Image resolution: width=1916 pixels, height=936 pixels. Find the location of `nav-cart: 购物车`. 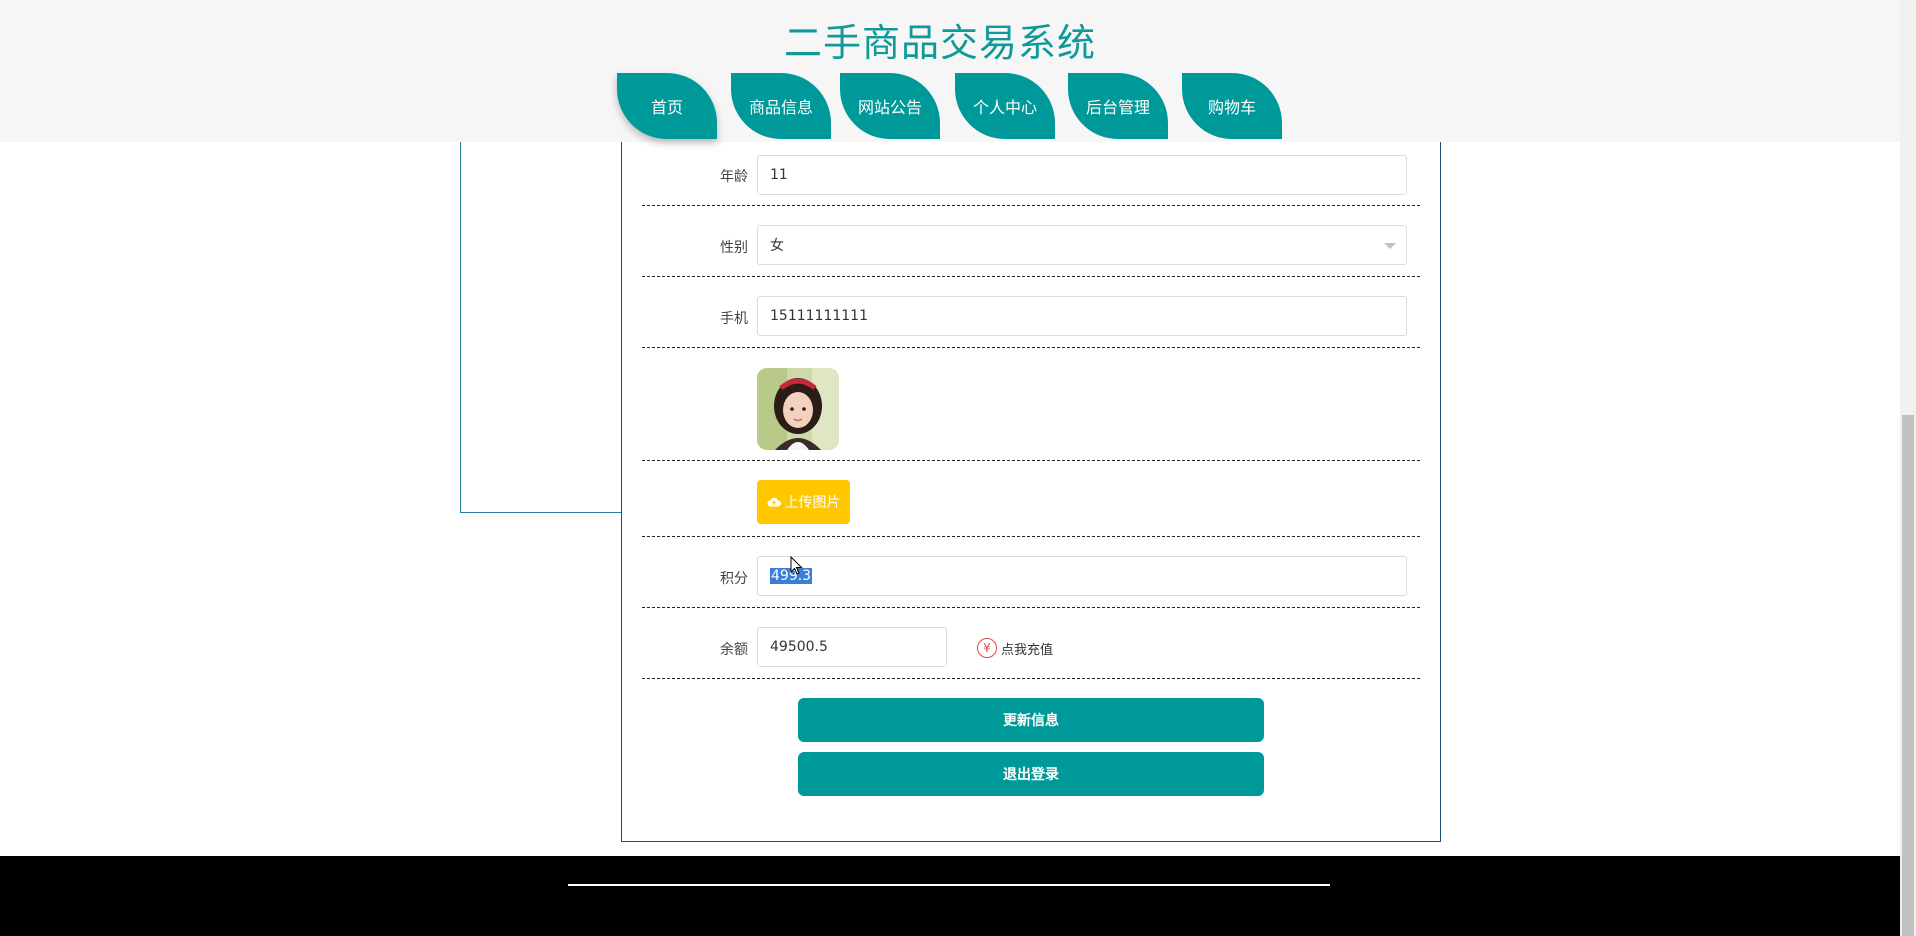

nav-cart: 购物车 is located at coordinates (1232, 106).